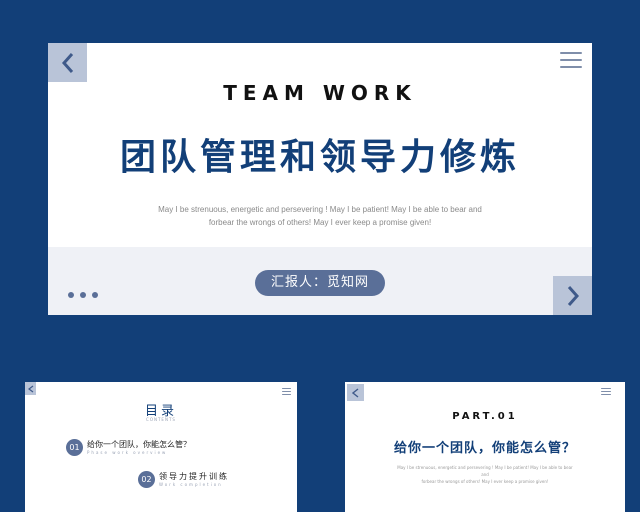 Image resolution: width=640 pixels, height=512 pixels. I want to click on toc-item: 02 领导力提升训练 Work completion, so click(183, 479).